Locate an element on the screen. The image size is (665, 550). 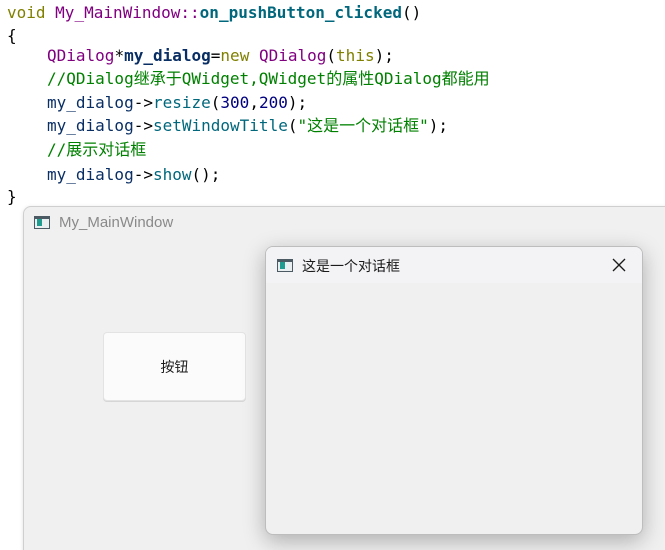
code-line-6: my_dialog->setWindowTitle("这是一个对话框"); is located at coordinates (227, 126).